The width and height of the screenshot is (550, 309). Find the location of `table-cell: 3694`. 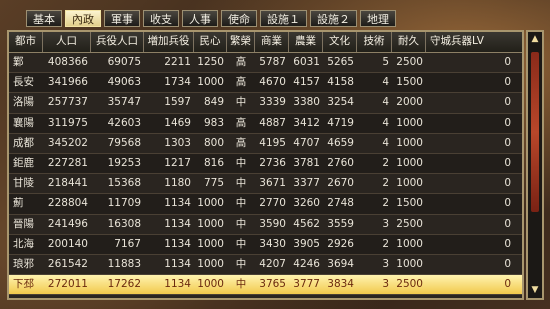

table-cell: 3694 is located at coordinates (340, 263).